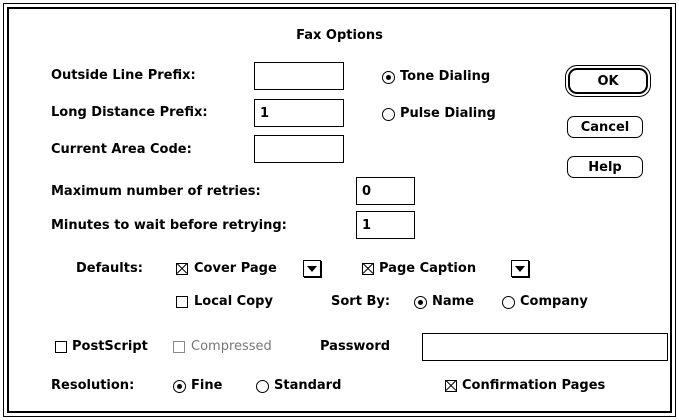 The height and width of the screenshot is (420, 679). What do you see at coordinates (156, 191) in the screenshot?
I see `max-retries-label: Maximum number of retries:` at bounding box center [156, 191].